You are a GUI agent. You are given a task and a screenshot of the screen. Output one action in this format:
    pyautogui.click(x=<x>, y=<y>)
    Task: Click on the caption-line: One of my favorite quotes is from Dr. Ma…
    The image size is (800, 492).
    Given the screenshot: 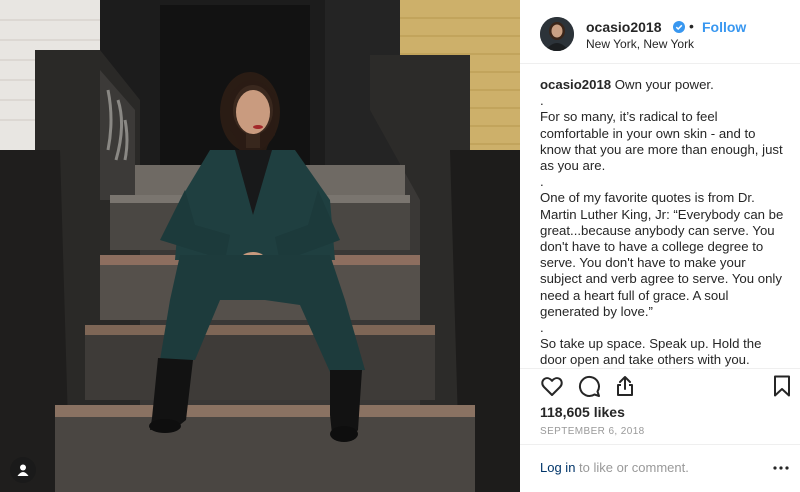 What is the action you would take?
    pyautogui.click(x=662, y=254)
    